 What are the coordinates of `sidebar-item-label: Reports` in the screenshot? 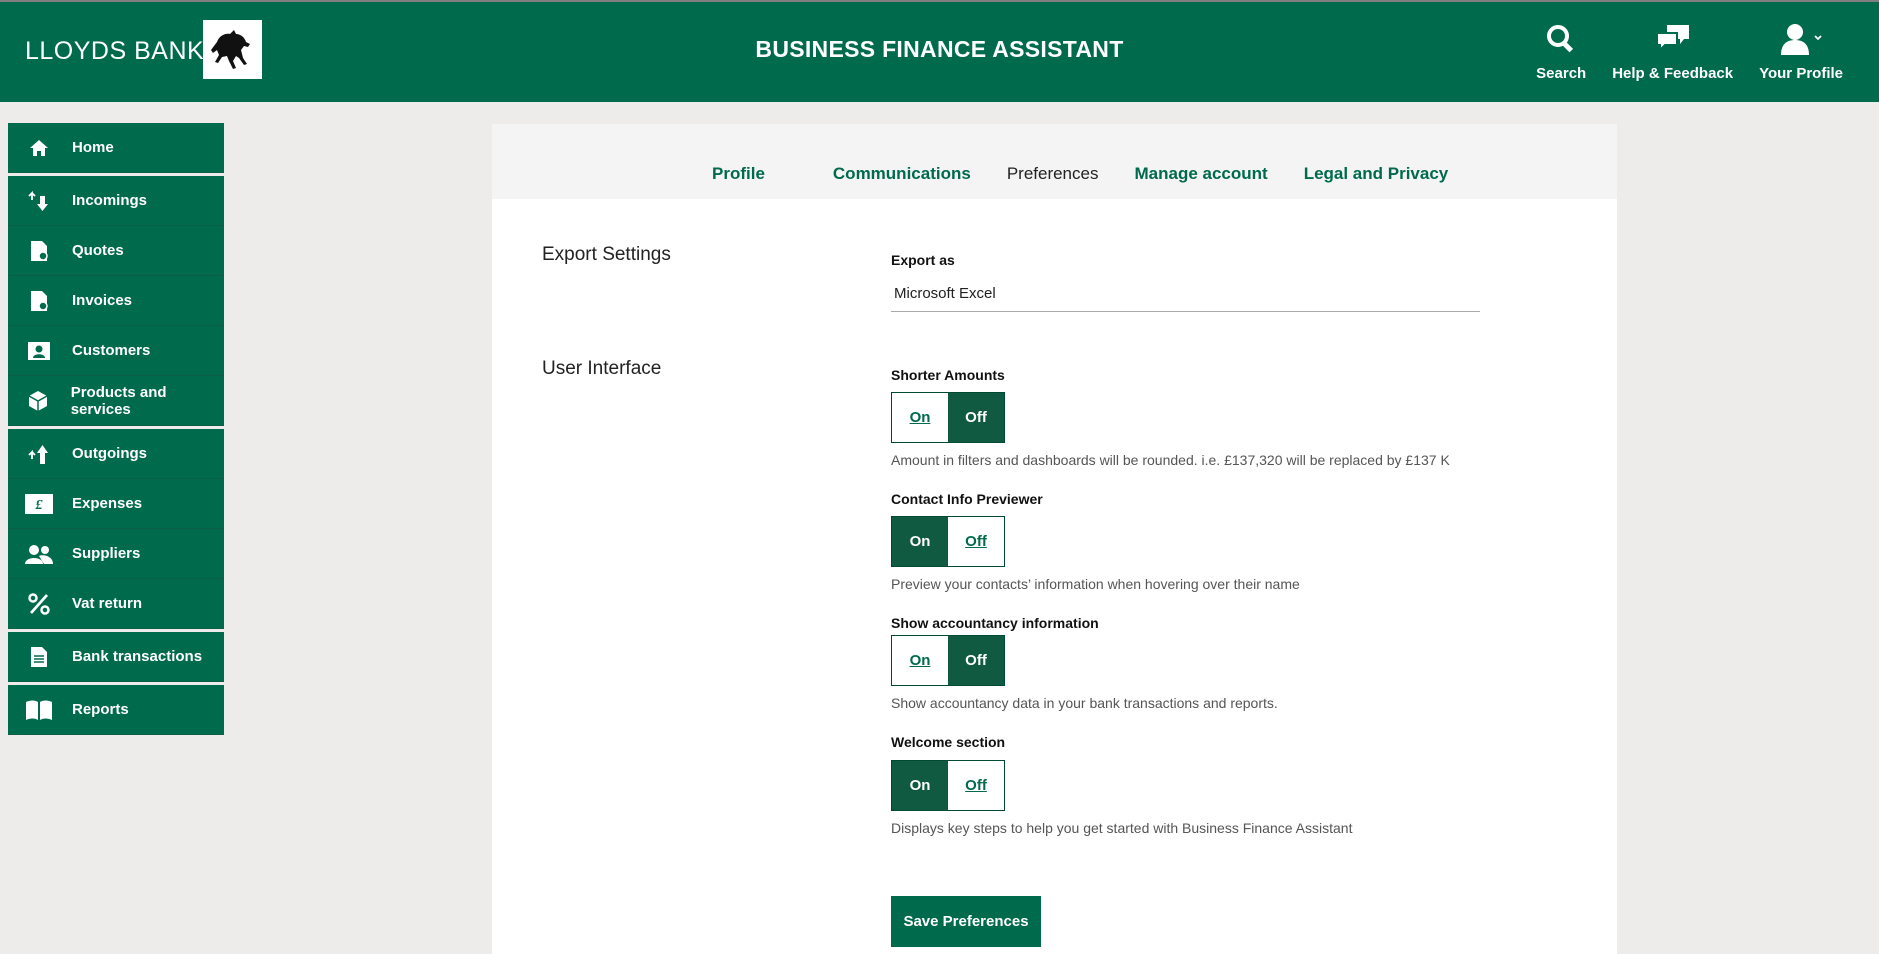 It's located at (100, 709).